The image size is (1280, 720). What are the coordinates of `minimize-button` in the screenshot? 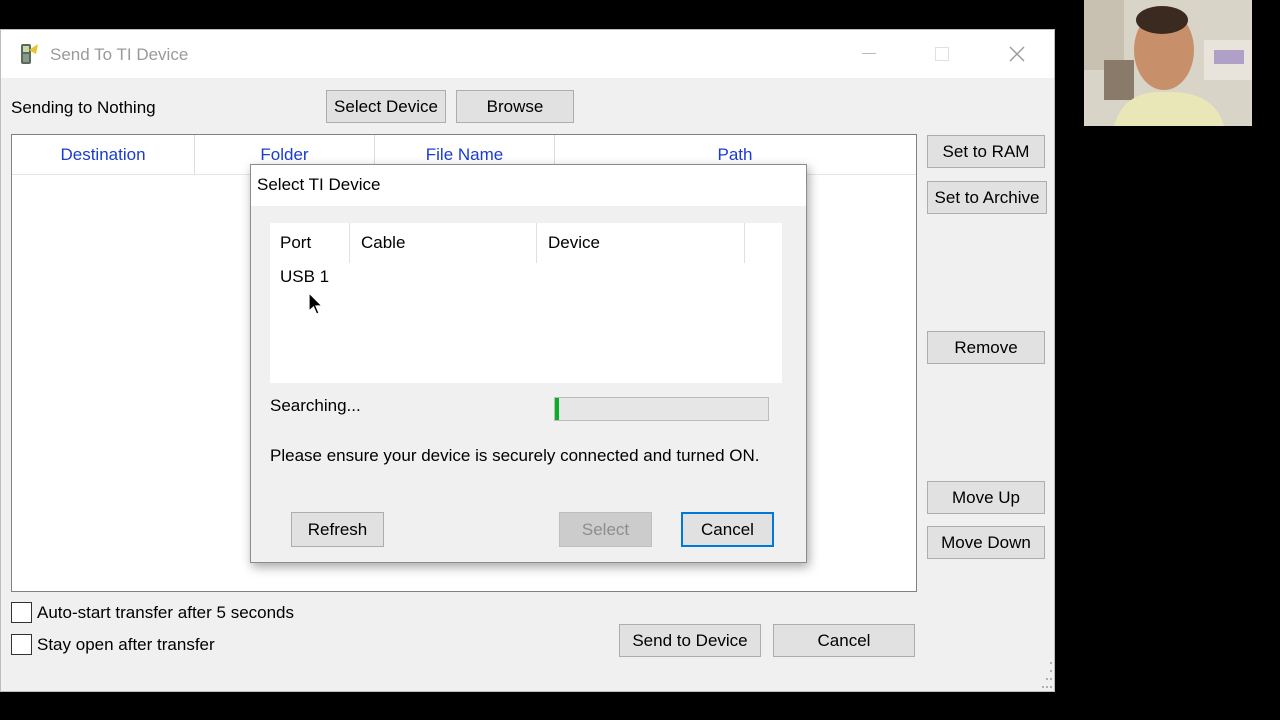 It's located at (869, 54).